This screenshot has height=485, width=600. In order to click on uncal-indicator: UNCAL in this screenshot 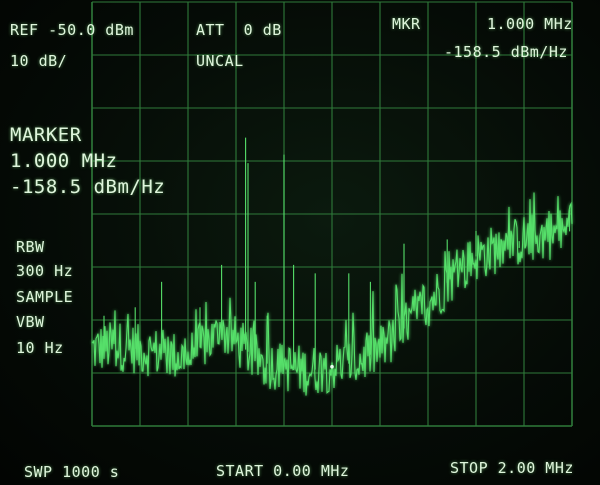, I will do `click(220, 61)`.